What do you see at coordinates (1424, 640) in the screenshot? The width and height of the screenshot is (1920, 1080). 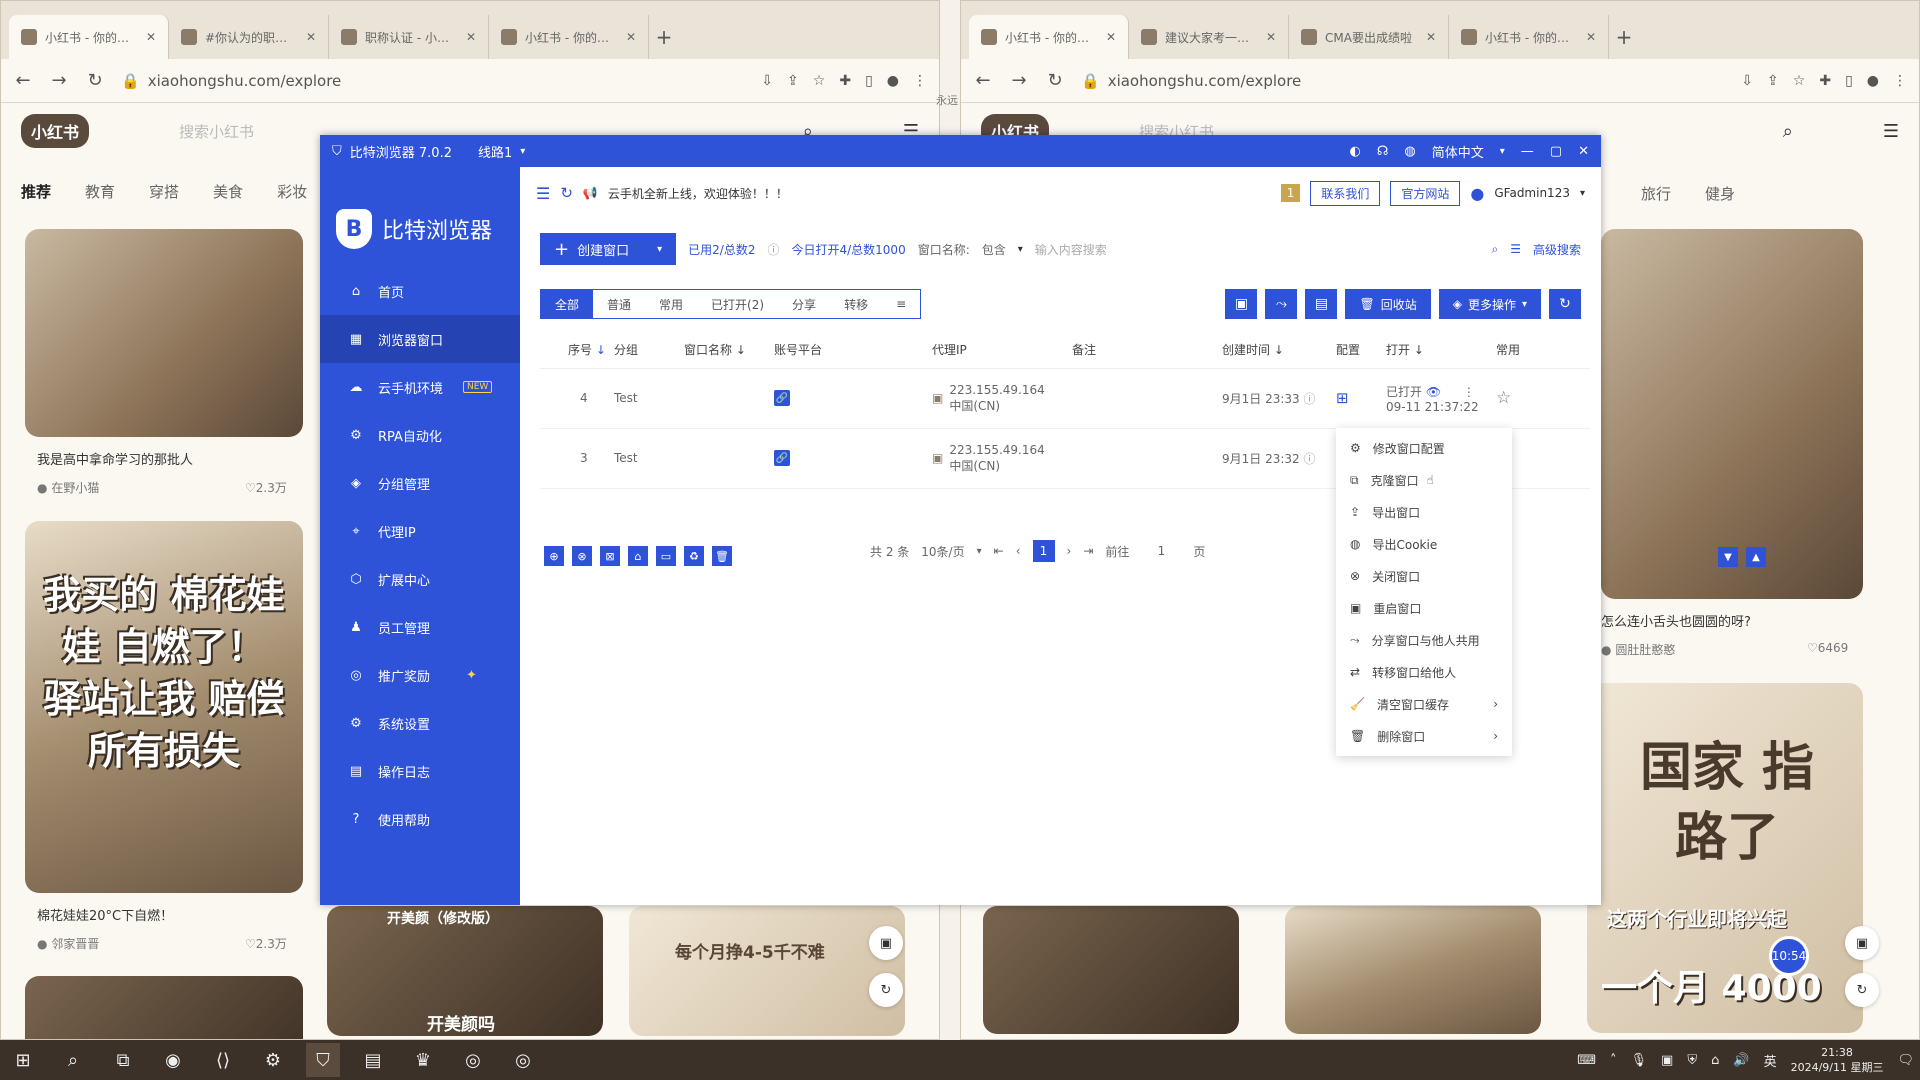 I see `menu-item-share: ⤳ 分享窗口与他人共用` at bounding box center [1424, 640].